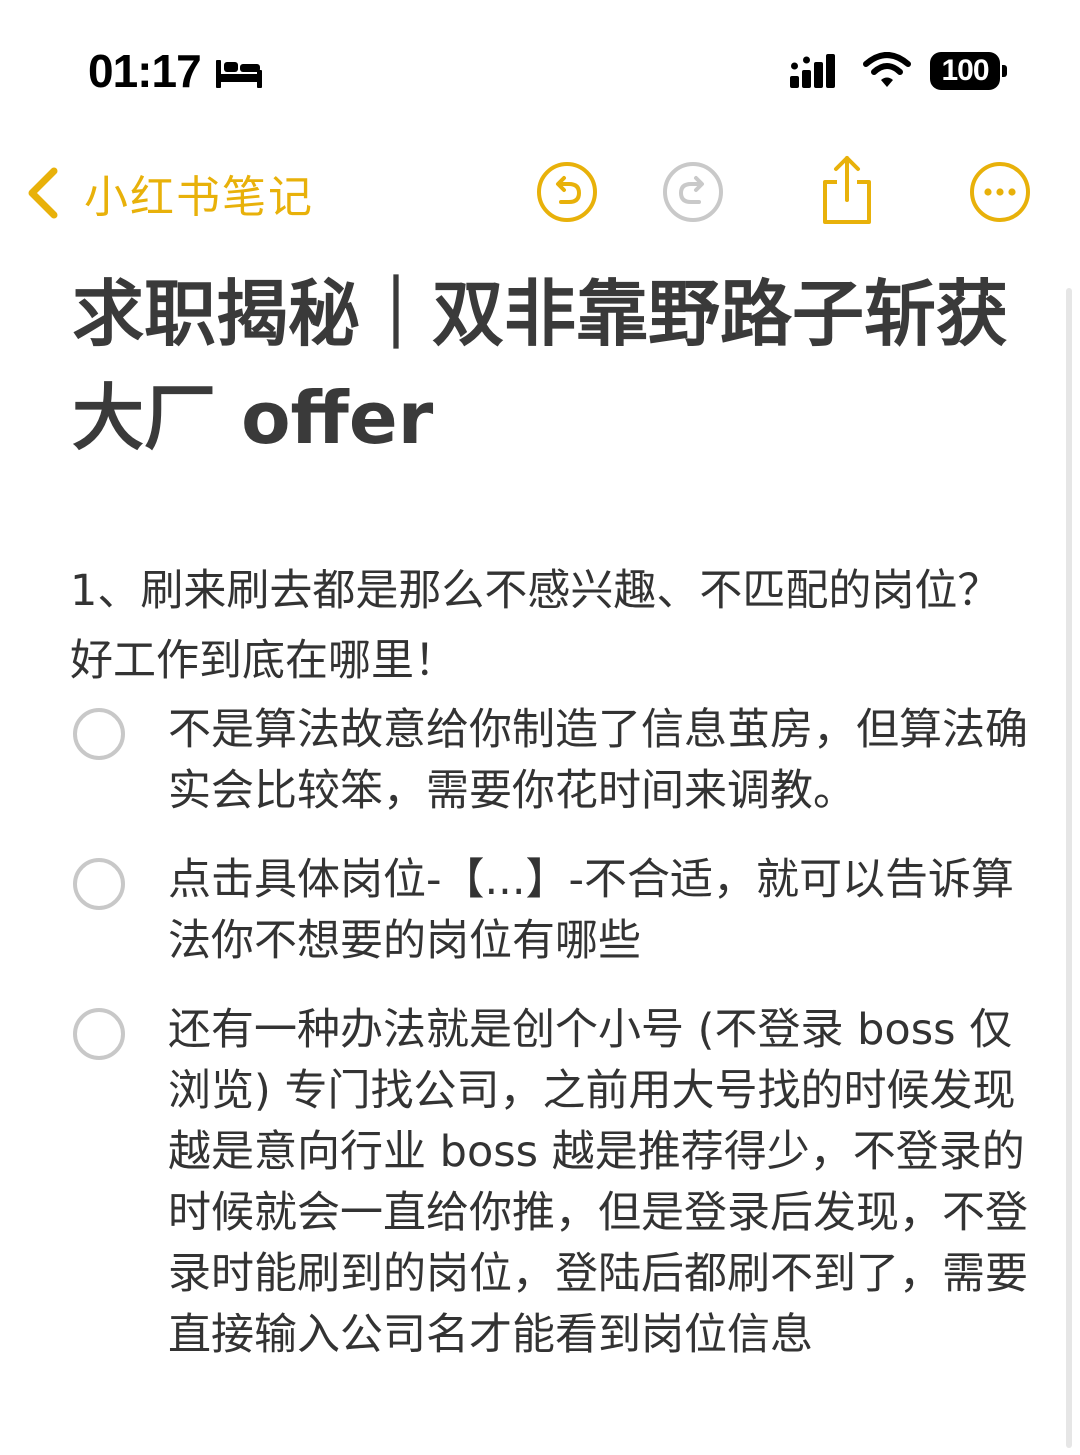  Describe the element at coordinates (1069, 868) in the screenshot. I see `scrollbar` at that location.